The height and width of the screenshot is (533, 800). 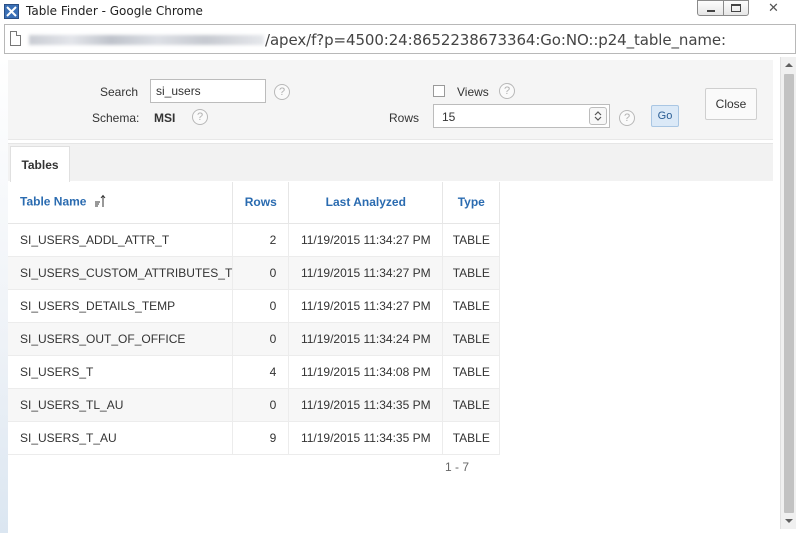 What do you see at coordinates (471, 203) in the screenshot?
I see `column-header-type: Type` at bounding box center [471, 203].